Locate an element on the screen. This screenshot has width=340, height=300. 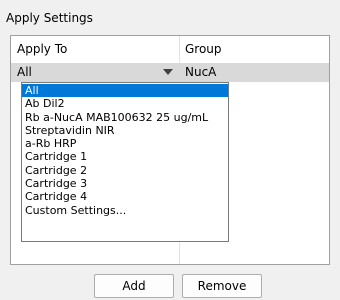
dropdown-arrow-icon is located at coordinates (168, 72).